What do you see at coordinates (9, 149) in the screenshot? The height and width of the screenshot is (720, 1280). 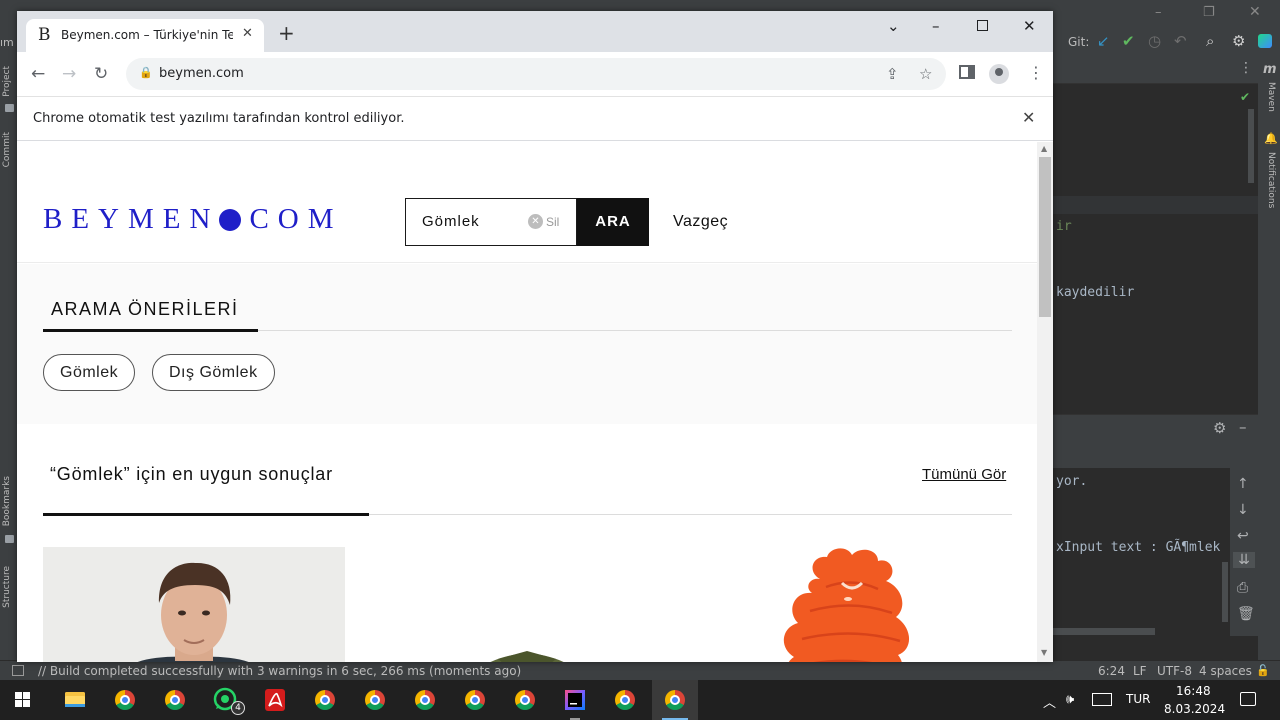 I see `tool-tab-commit: Commit` at bounding box center [9, 149].